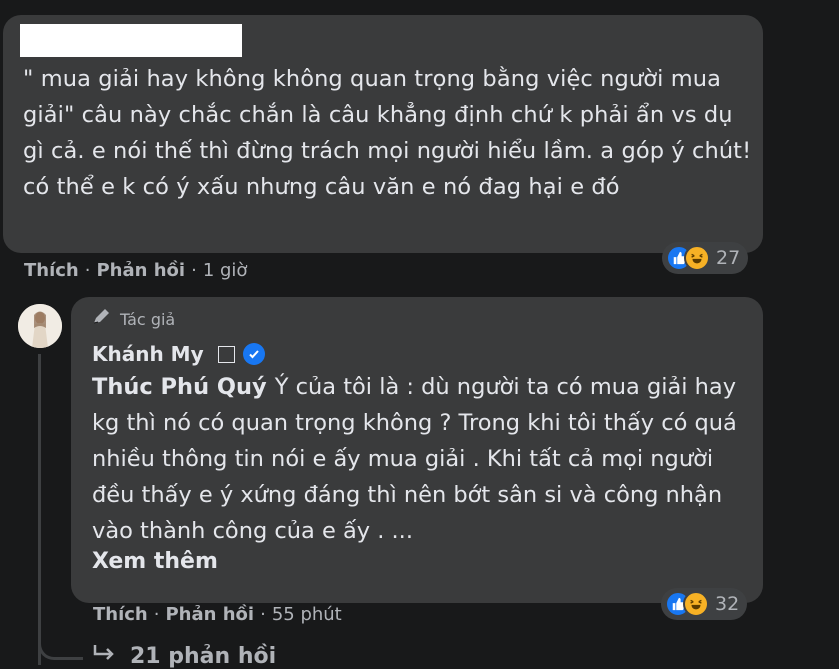 The height and width of the screenshot is (669, 839). Describe the element at coordinates (105, 656) in the screenshot. I see `reply-arrow-icon` at that location.